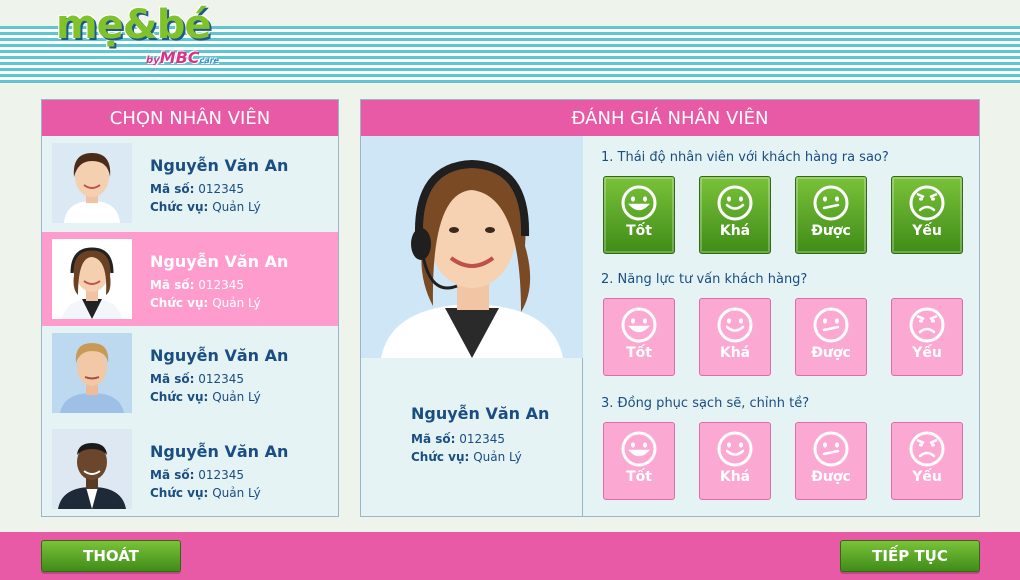  What do you see at coordinates (190, 118) in the screenshot?
I see `employee-list-title: CHỌN NHÂN VIÊN` at bounding box center [190, 118].